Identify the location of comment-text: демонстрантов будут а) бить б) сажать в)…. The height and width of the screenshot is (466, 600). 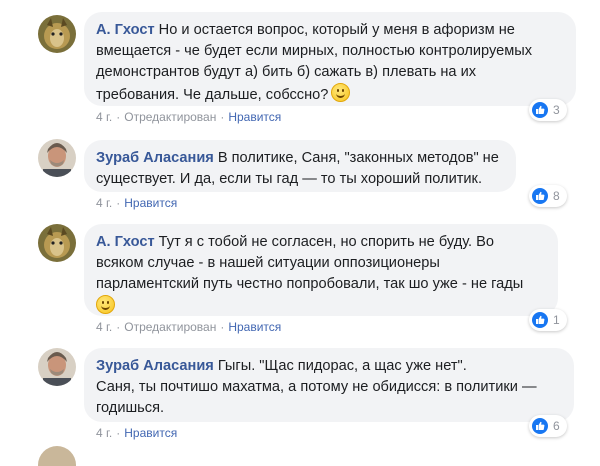
(286, 72).